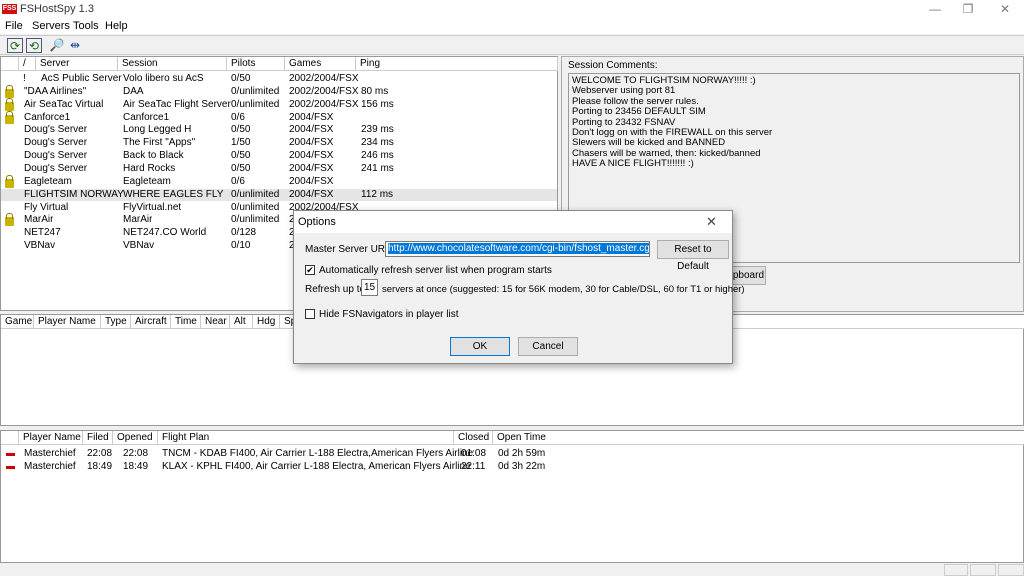 The height and width of the screenshot is (576, 1024). Describe the element at coordinates (935, 9) in the screenshot. I see `minimize-button: —` at that location.